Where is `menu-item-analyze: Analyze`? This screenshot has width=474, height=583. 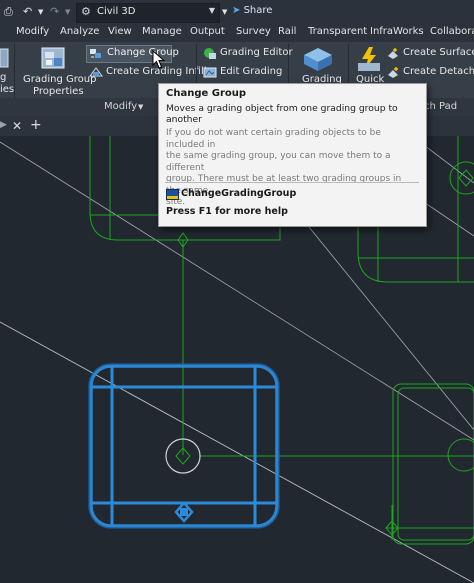
menu-item-analyze: Analyze is located at coordinates (79, 31).